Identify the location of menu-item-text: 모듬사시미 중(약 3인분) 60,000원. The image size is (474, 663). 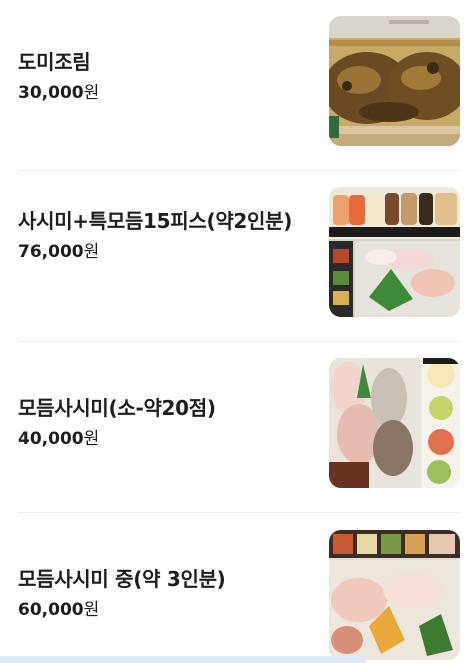
(163, 593).